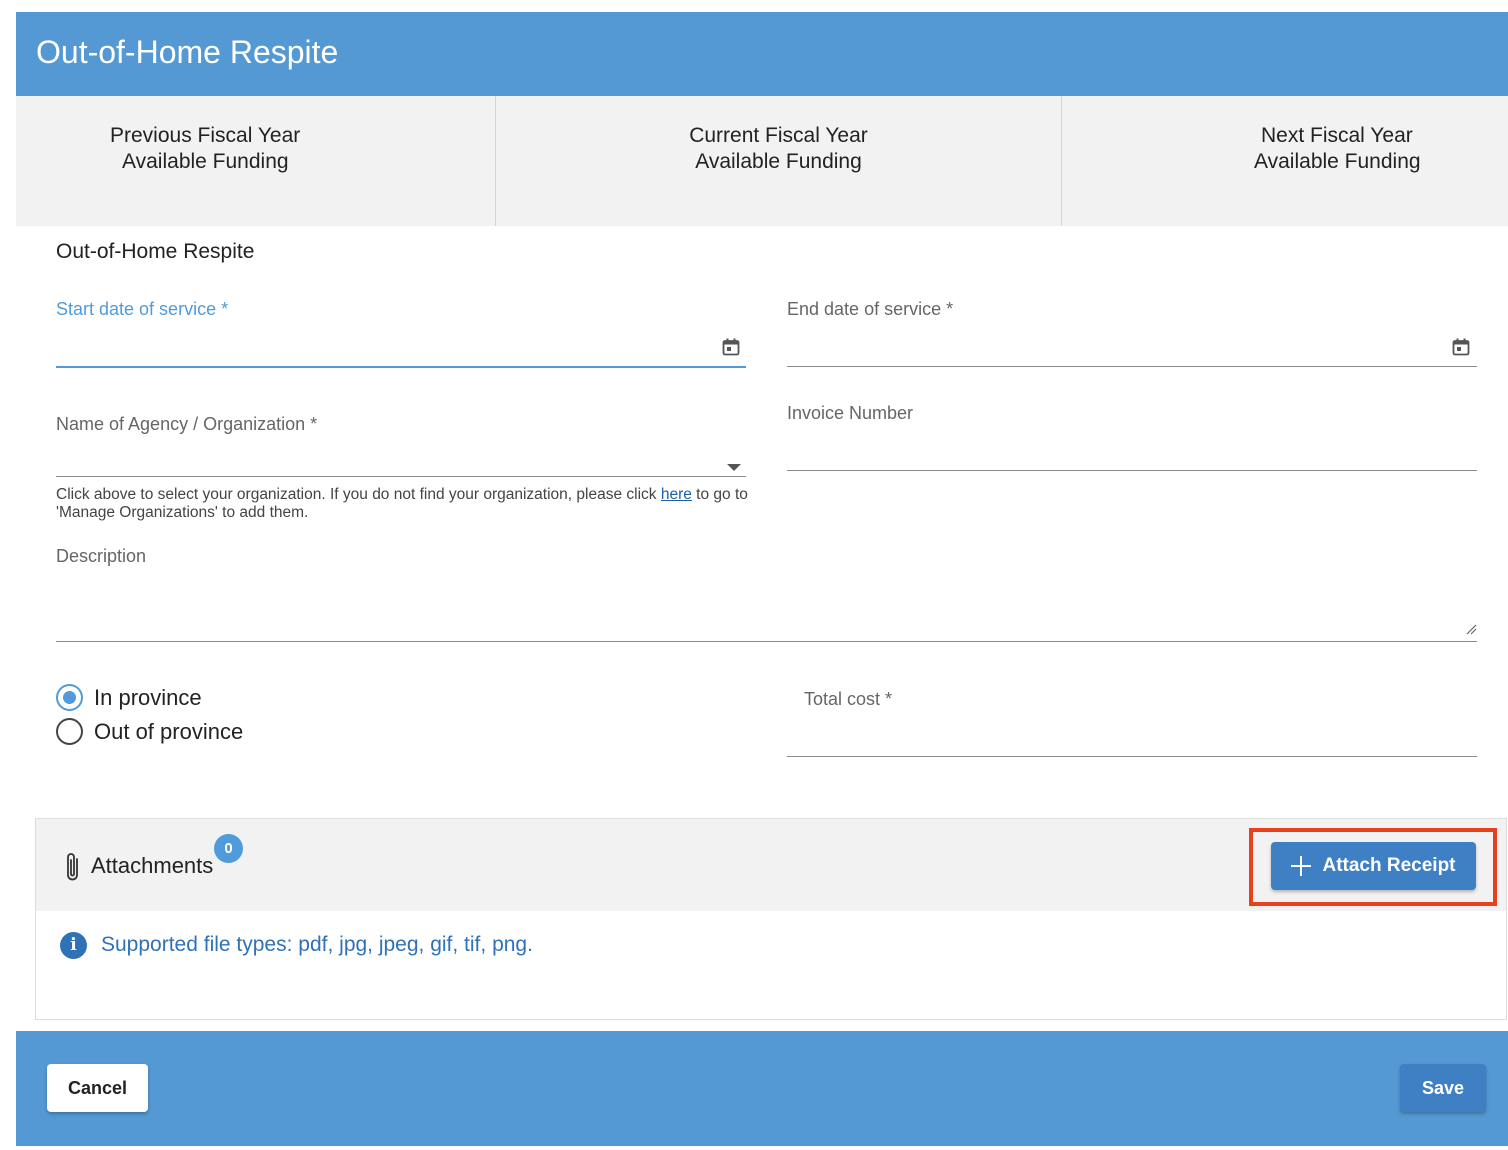 The height and width of the screenshot is (1150, 1508). I want to click on invoice-number-label: Invoice Number, so click(850, 413).